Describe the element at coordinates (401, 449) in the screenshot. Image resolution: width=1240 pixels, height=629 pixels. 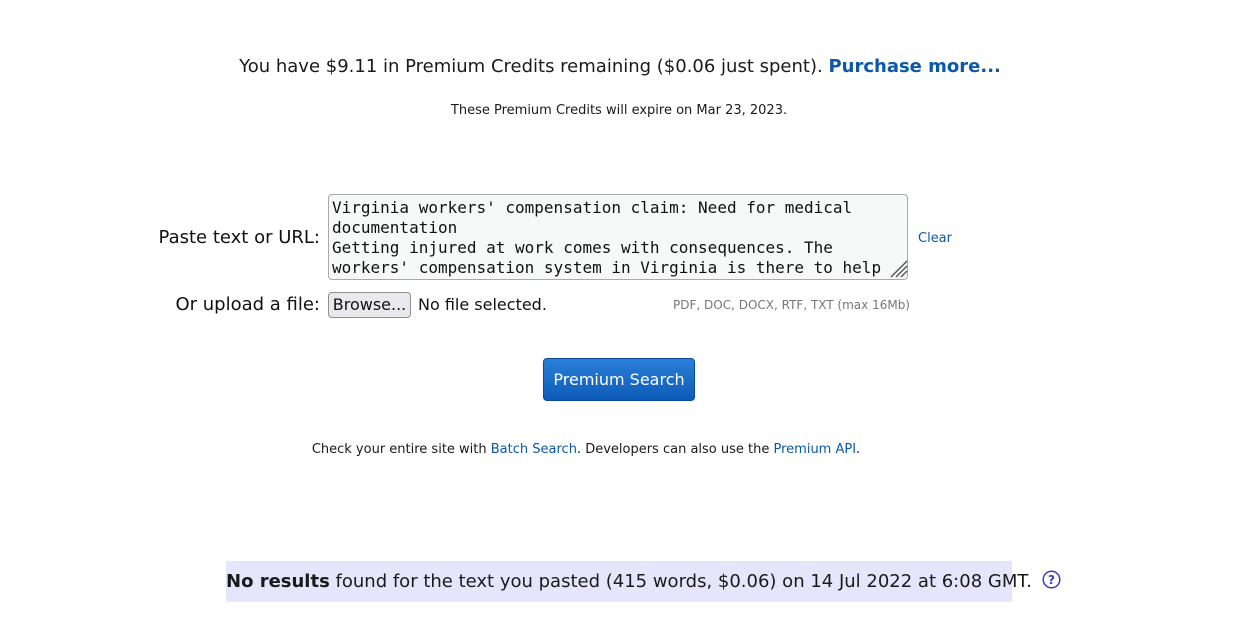
I see `batch-prefix: Check your entire site with` at that location.